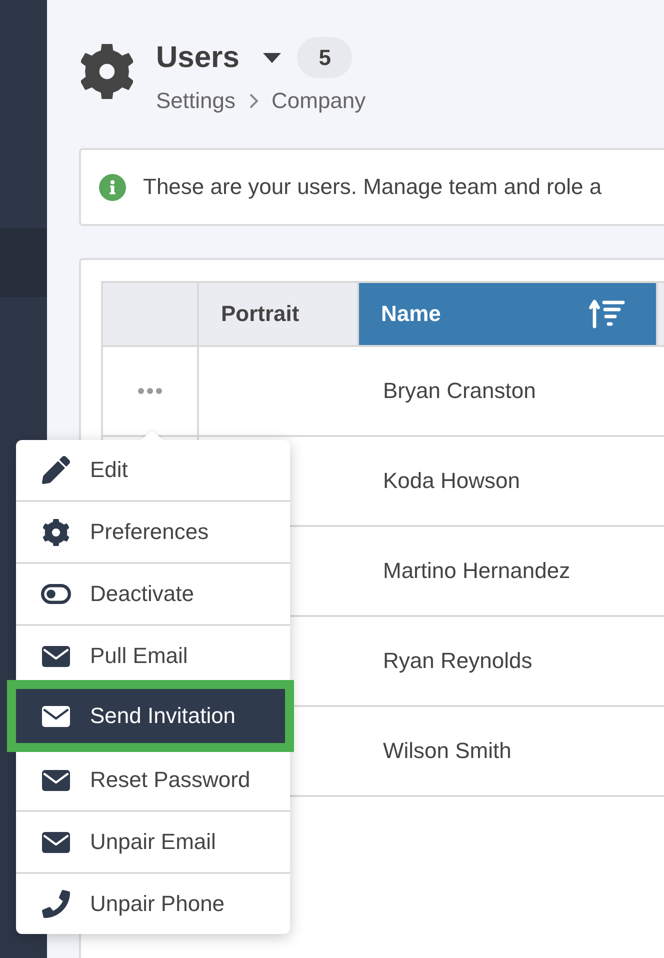 The width and height of the screenshot is (664, 958). Describe the element at coordinates (451, 481) in the screenshot. I see `table-cell-text: Koda Howson` at that location.